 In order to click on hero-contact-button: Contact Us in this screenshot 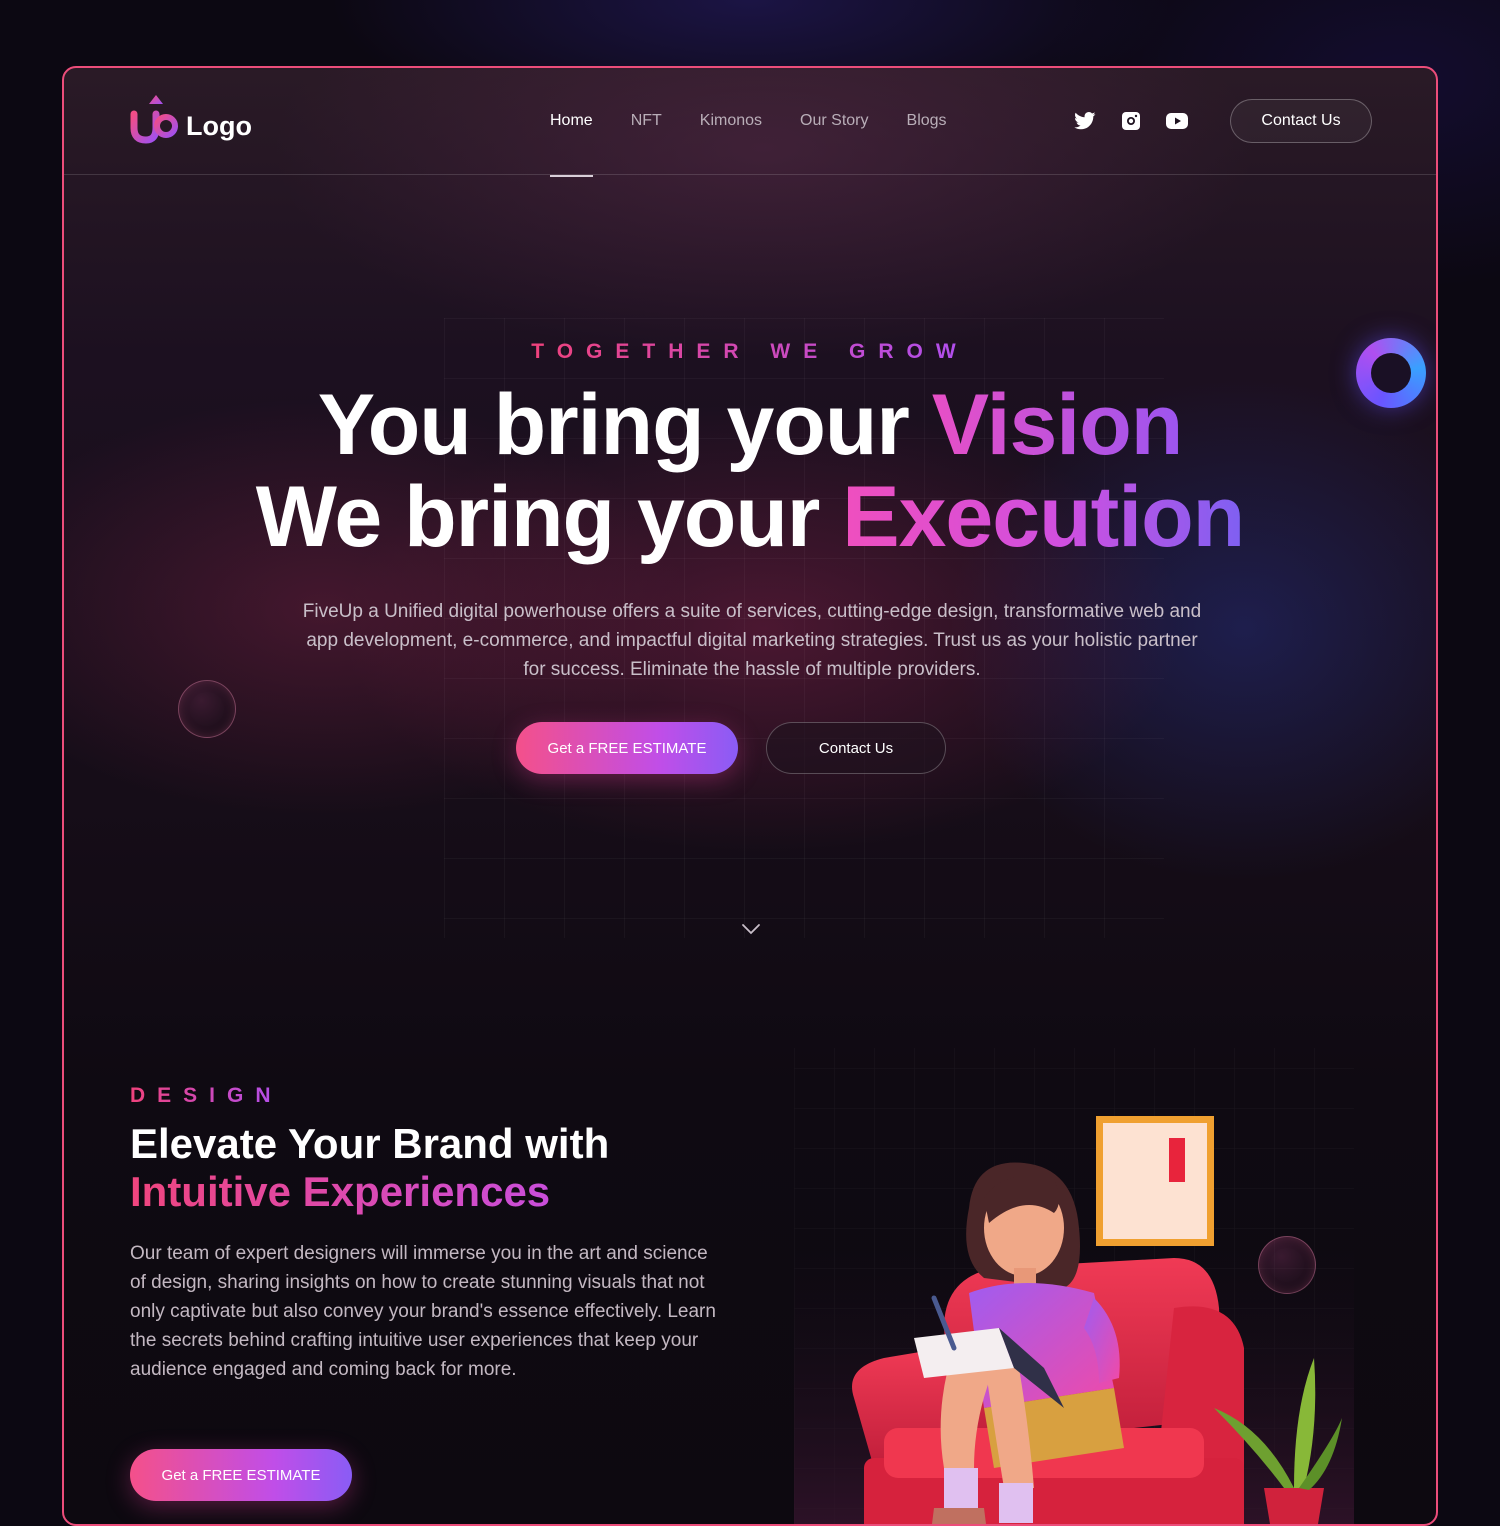, I will do `click(856, 748)`.